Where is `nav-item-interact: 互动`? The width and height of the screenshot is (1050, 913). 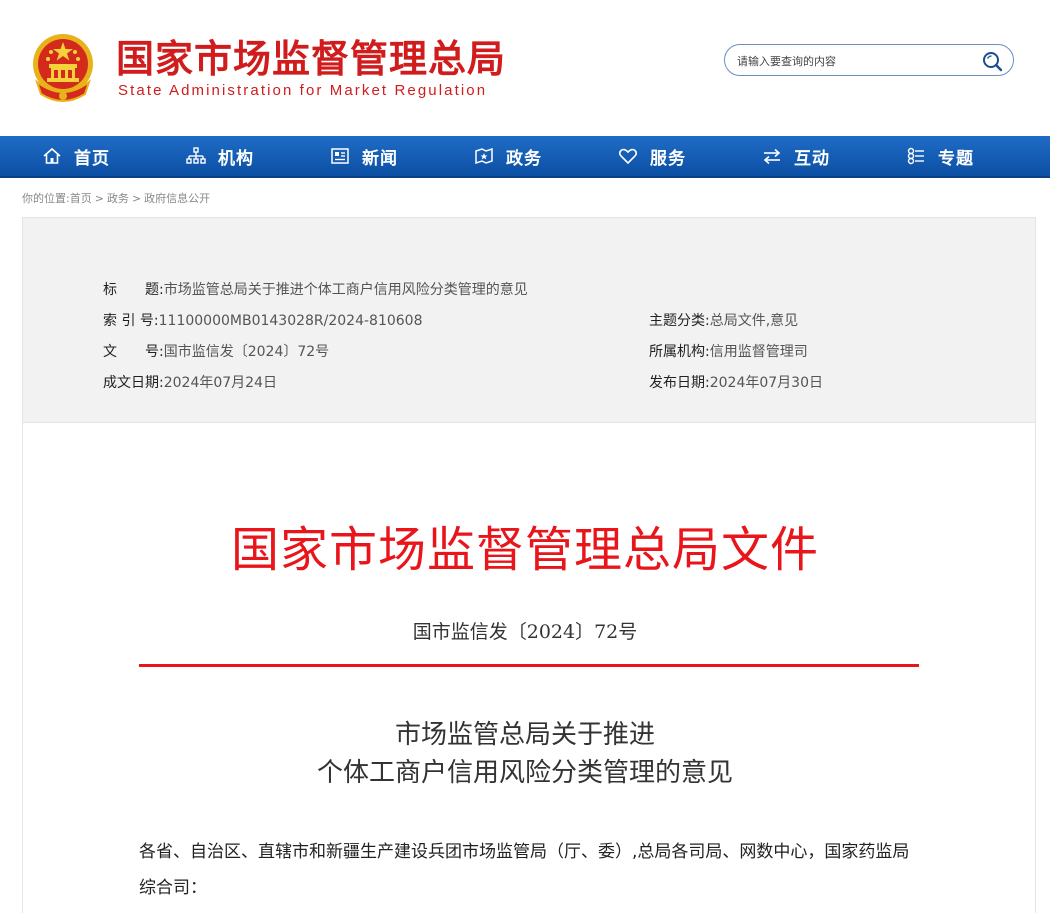 nav-item-interact: 互动 is located at coordinates (796, 156).